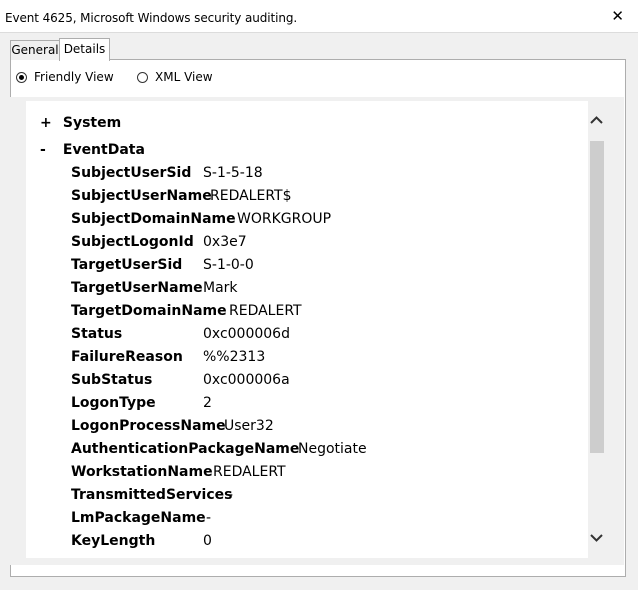  I want to click on field-value: 0xc000006a, so click(246, 380).